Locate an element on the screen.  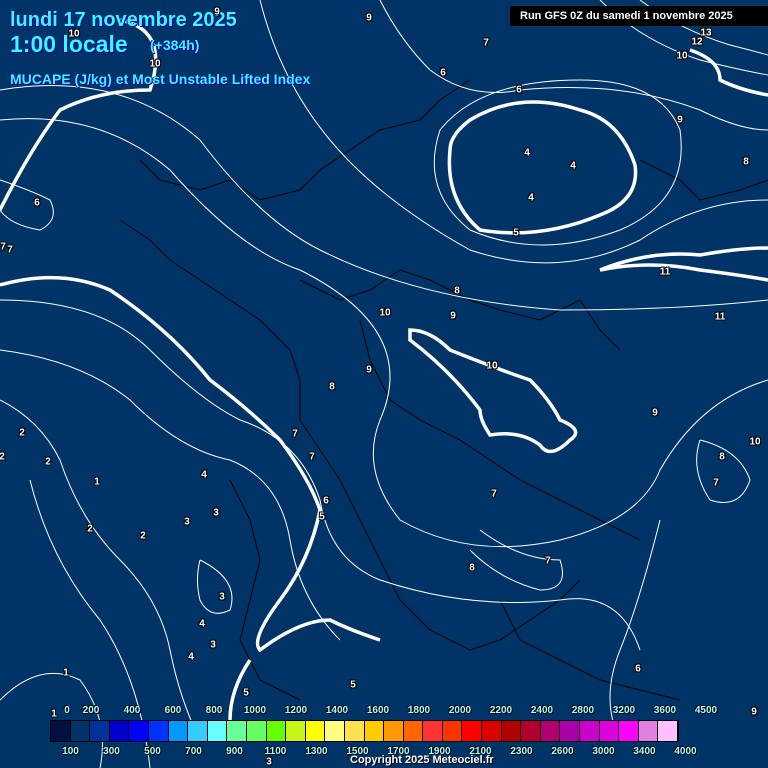
legend-label: 3400 is located at coordinates (644, 751).